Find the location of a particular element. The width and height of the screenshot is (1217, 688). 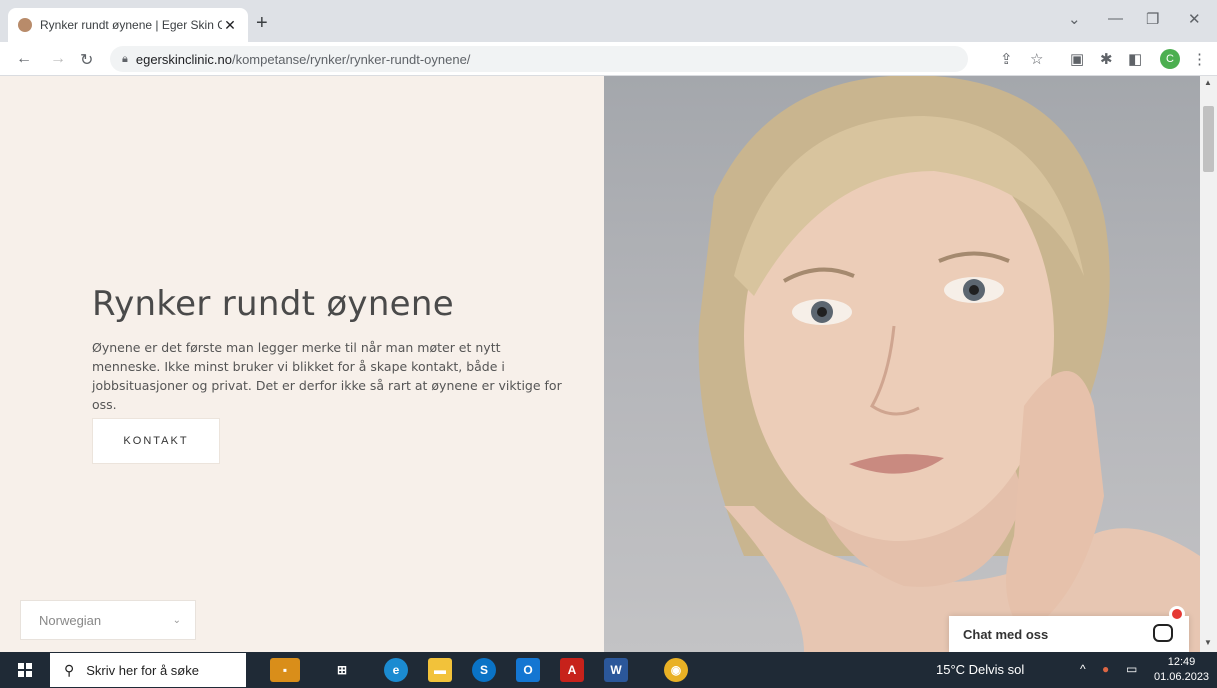

url-path: /kompetanse/rynker/rynker-rundt-oynene/ is located at coordinates (351, 59).